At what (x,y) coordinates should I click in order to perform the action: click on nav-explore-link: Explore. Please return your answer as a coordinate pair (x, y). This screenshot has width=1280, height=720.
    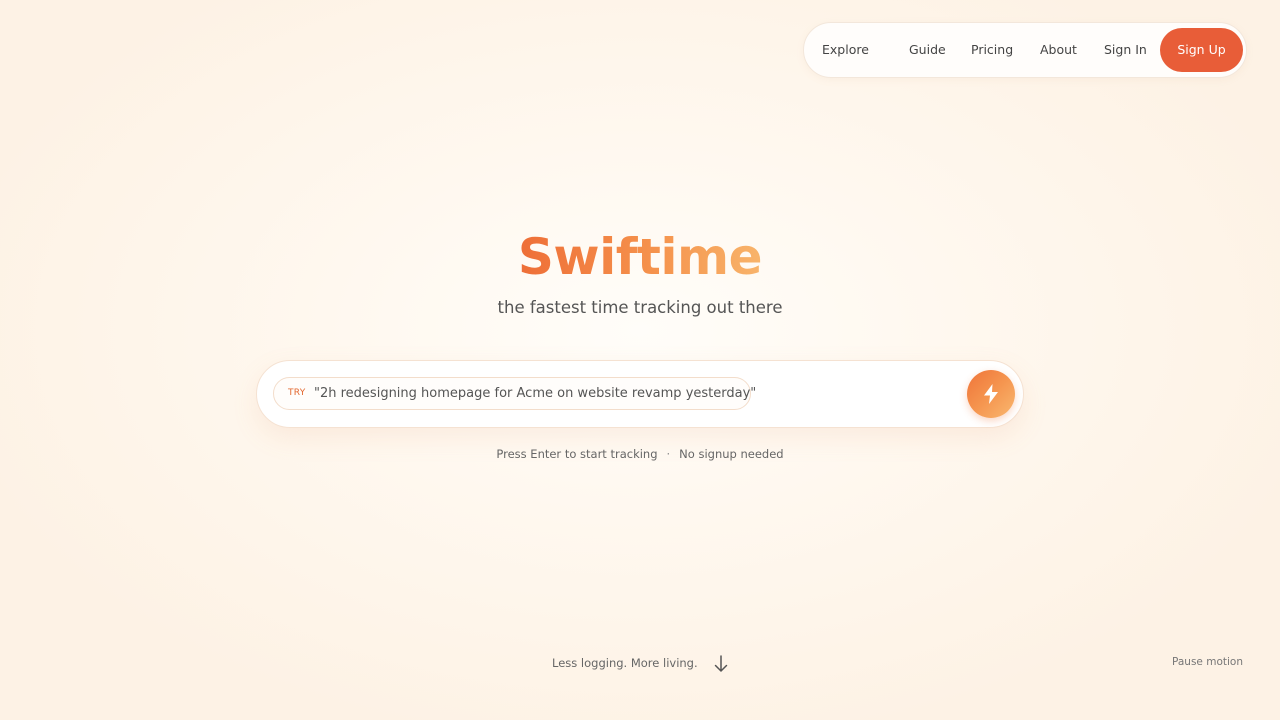
    Looking at the image, I should click on (845, 50).